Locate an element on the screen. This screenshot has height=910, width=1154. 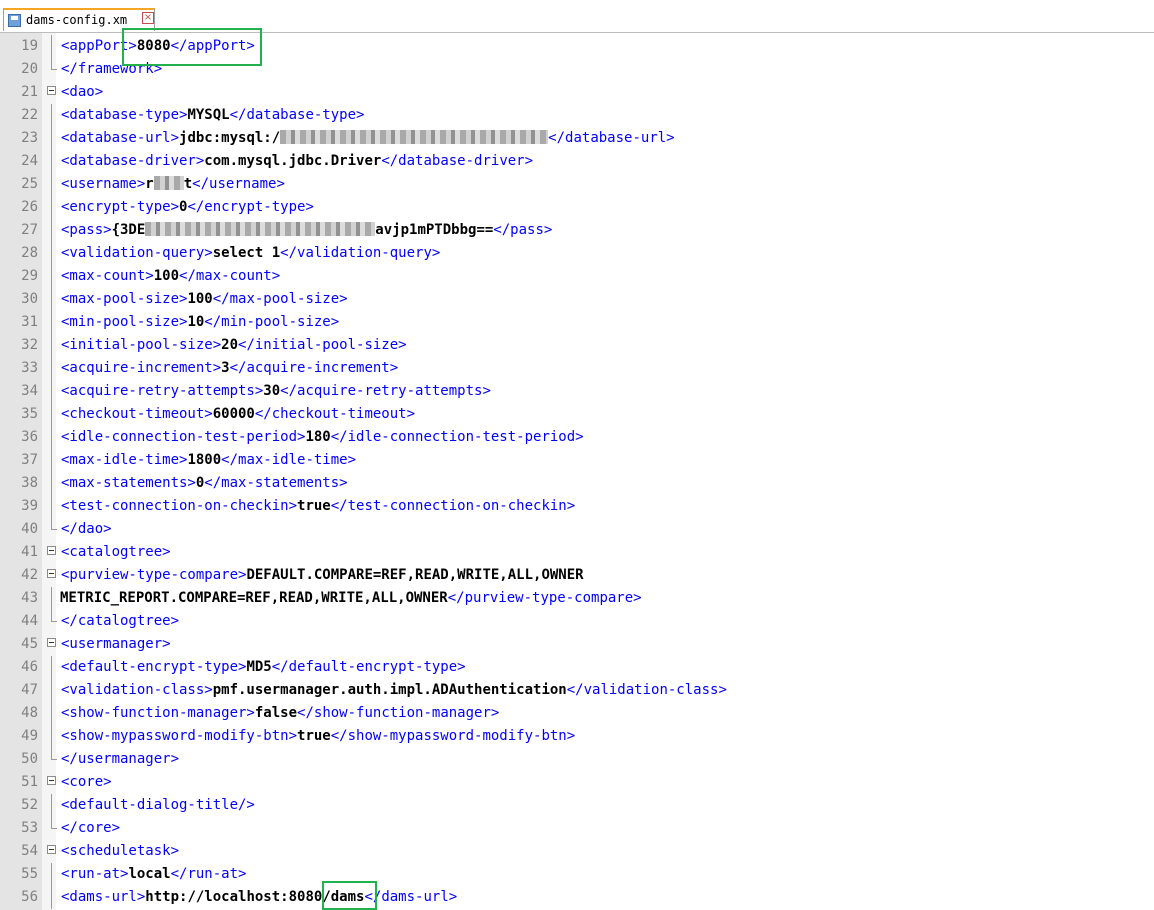
code-text: </dao> is located at coordinates (86, 529).